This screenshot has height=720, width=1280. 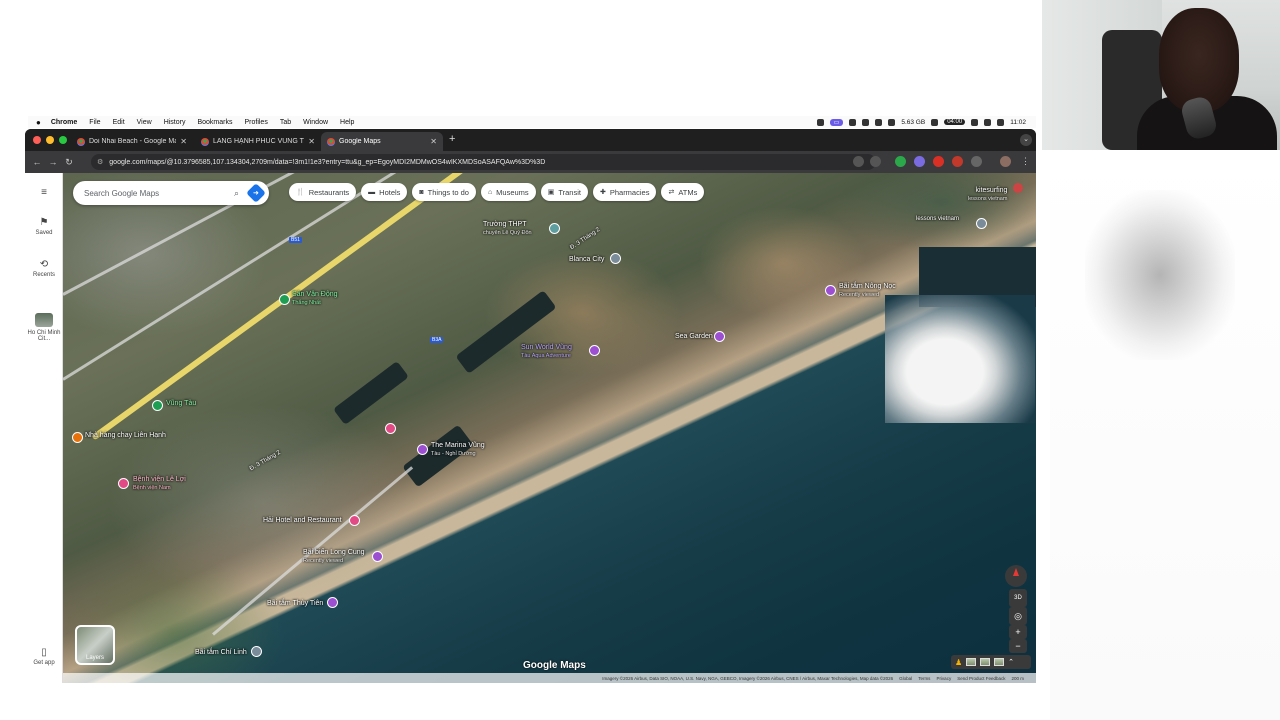 What do you see at coordinates (1016, 576) in the screenshot?
I see `compass-icon` at bounding box center [1016, 576].